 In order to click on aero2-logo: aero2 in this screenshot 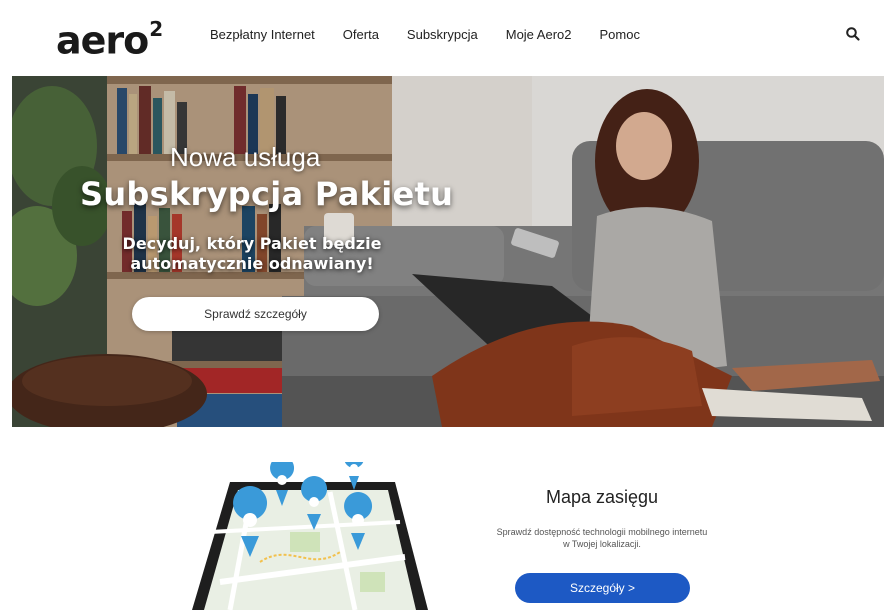, I will do `click(109, 37)`.